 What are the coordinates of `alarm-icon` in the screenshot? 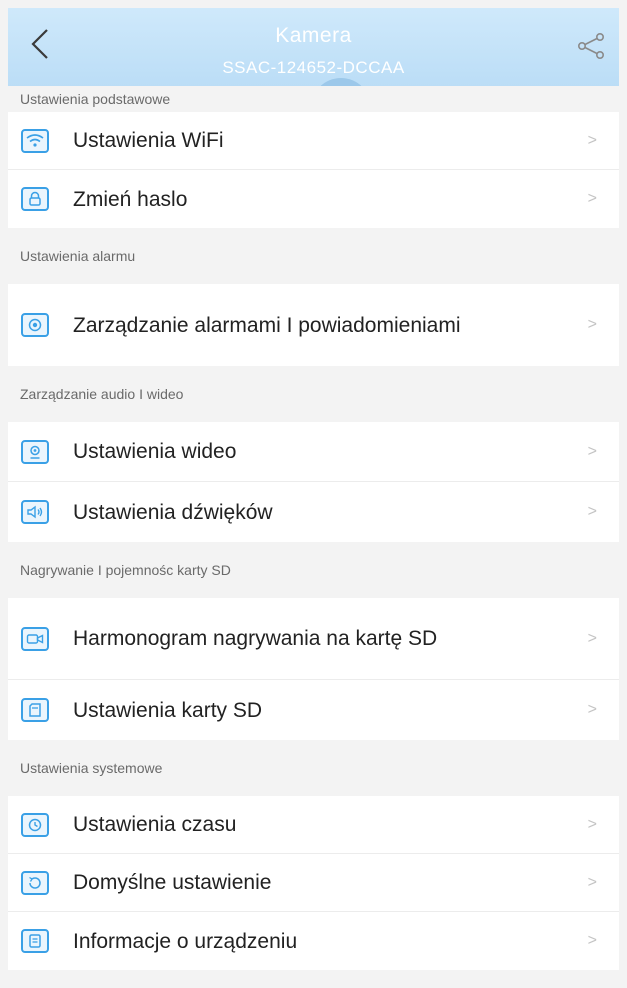 It's located at (35, 325).